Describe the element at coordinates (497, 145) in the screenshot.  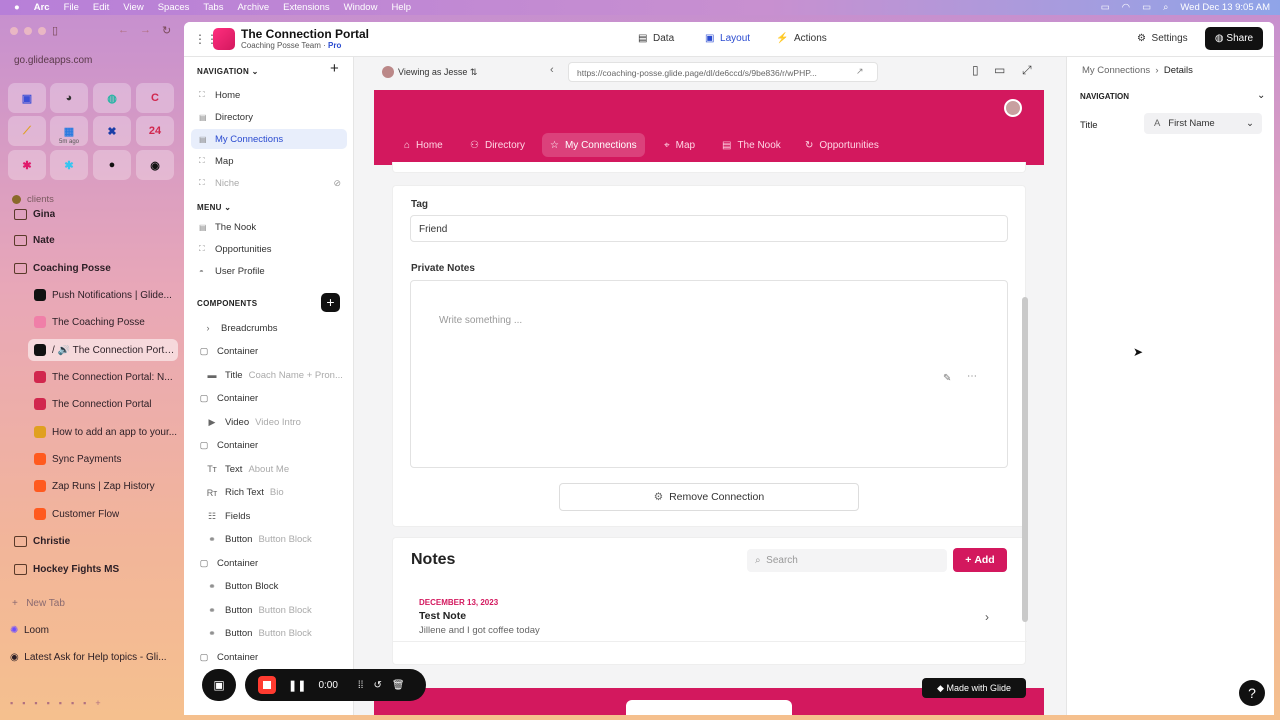
I see `app-tab-directory: ⚇ Directory` at that location.